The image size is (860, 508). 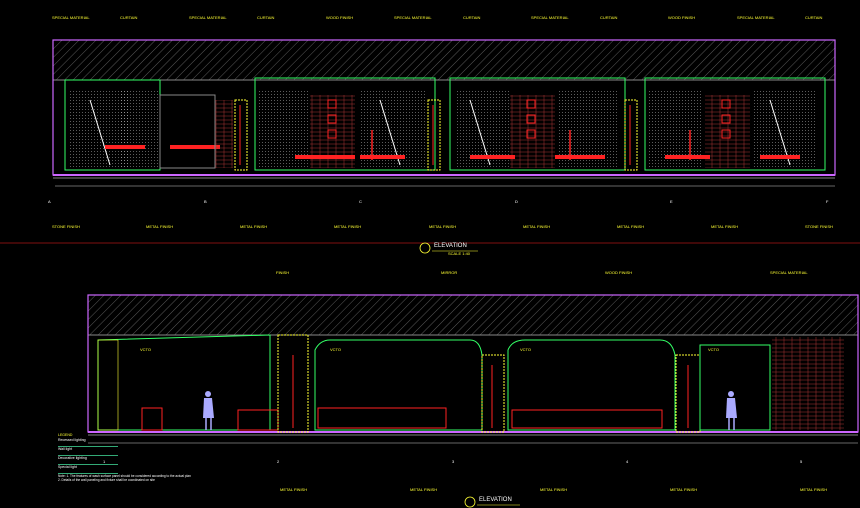 I want to click on grid-marker: A, so click(x=49, y=201).